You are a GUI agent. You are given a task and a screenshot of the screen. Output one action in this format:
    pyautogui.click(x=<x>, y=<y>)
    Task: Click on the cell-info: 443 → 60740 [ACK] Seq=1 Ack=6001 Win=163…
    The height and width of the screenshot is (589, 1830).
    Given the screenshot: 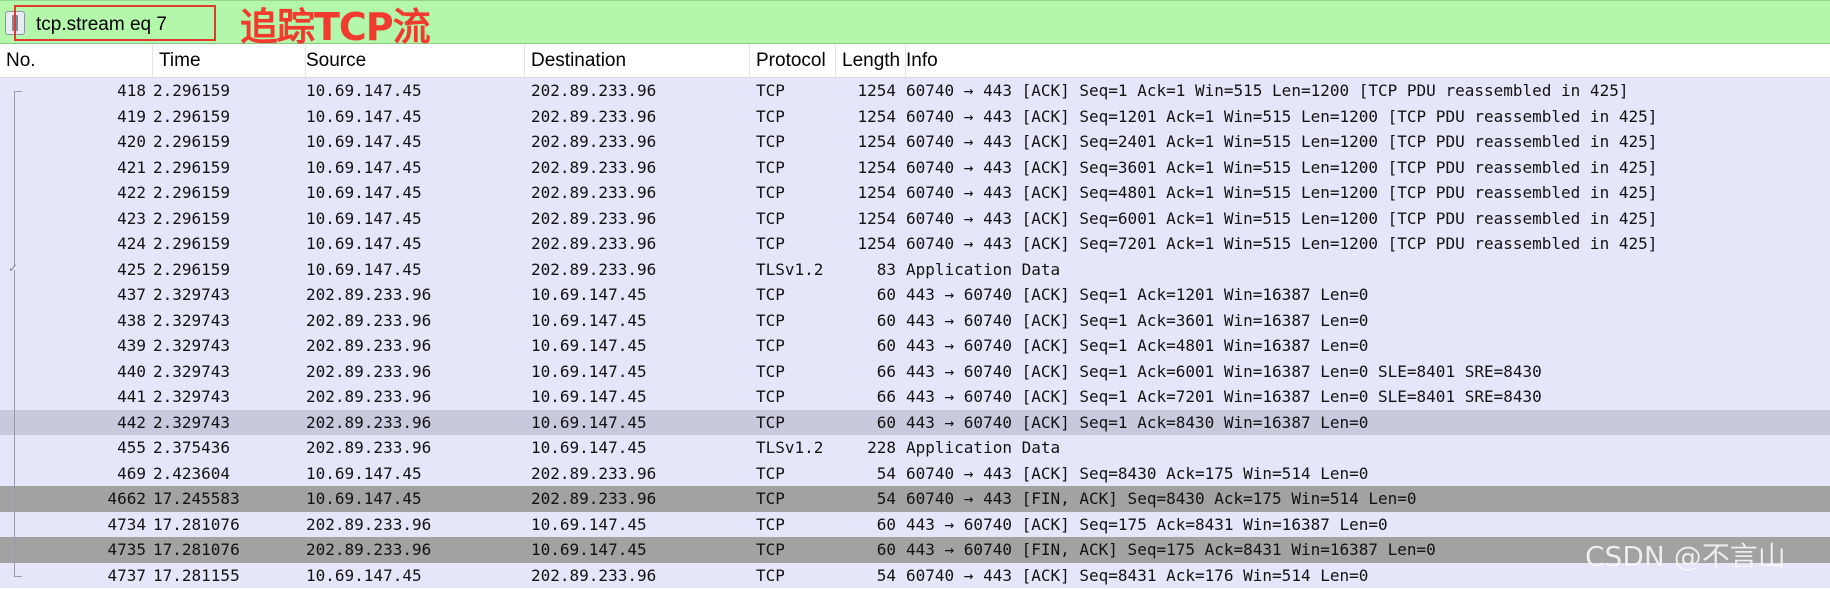 What is the action you would take?
    pyautogui.click(x=1224, y=371)
    